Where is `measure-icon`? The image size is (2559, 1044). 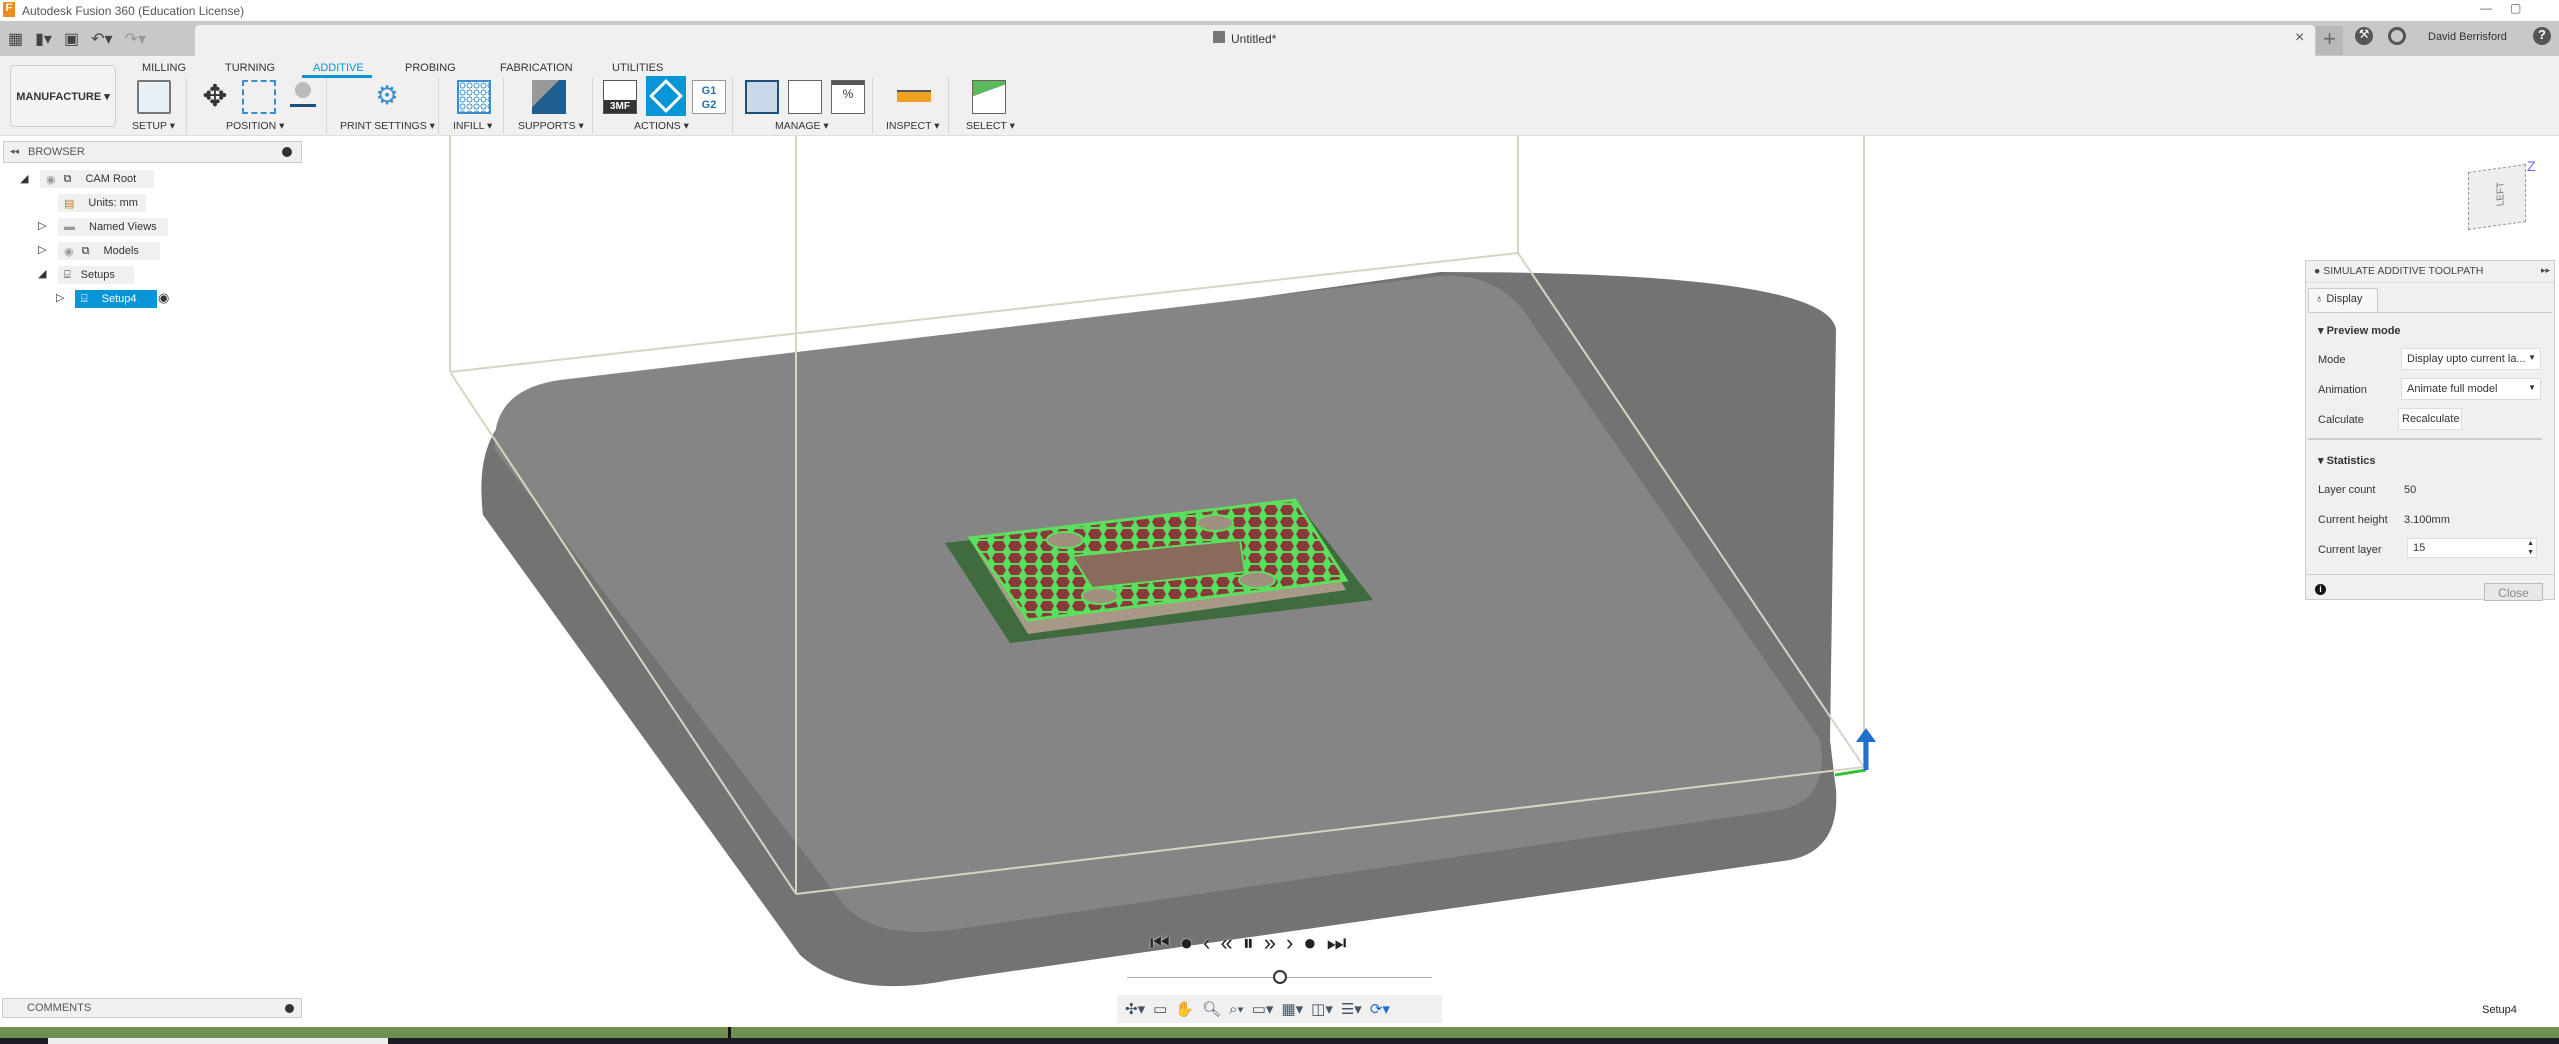 measure-icon is located at coordinates (914, 96).